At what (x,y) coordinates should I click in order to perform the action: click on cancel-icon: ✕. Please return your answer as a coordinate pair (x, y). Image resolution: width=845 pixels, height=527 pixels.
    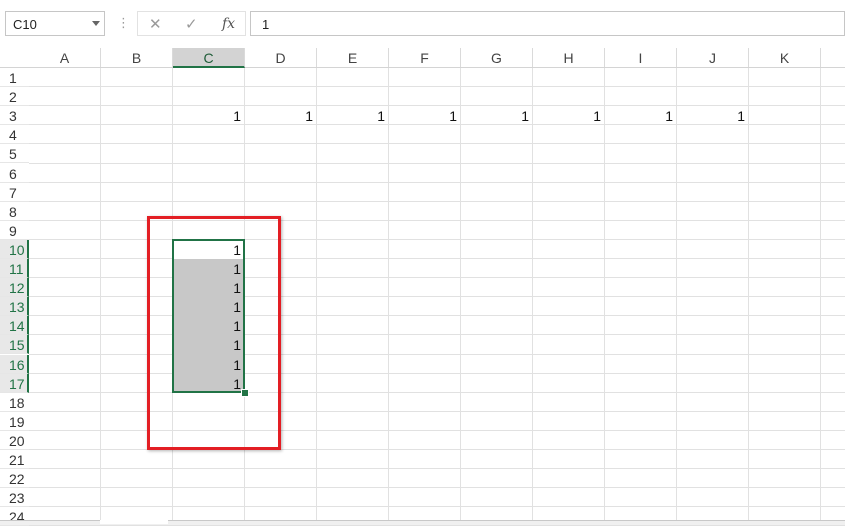
    Looking at the image, I should click on (155, 24).